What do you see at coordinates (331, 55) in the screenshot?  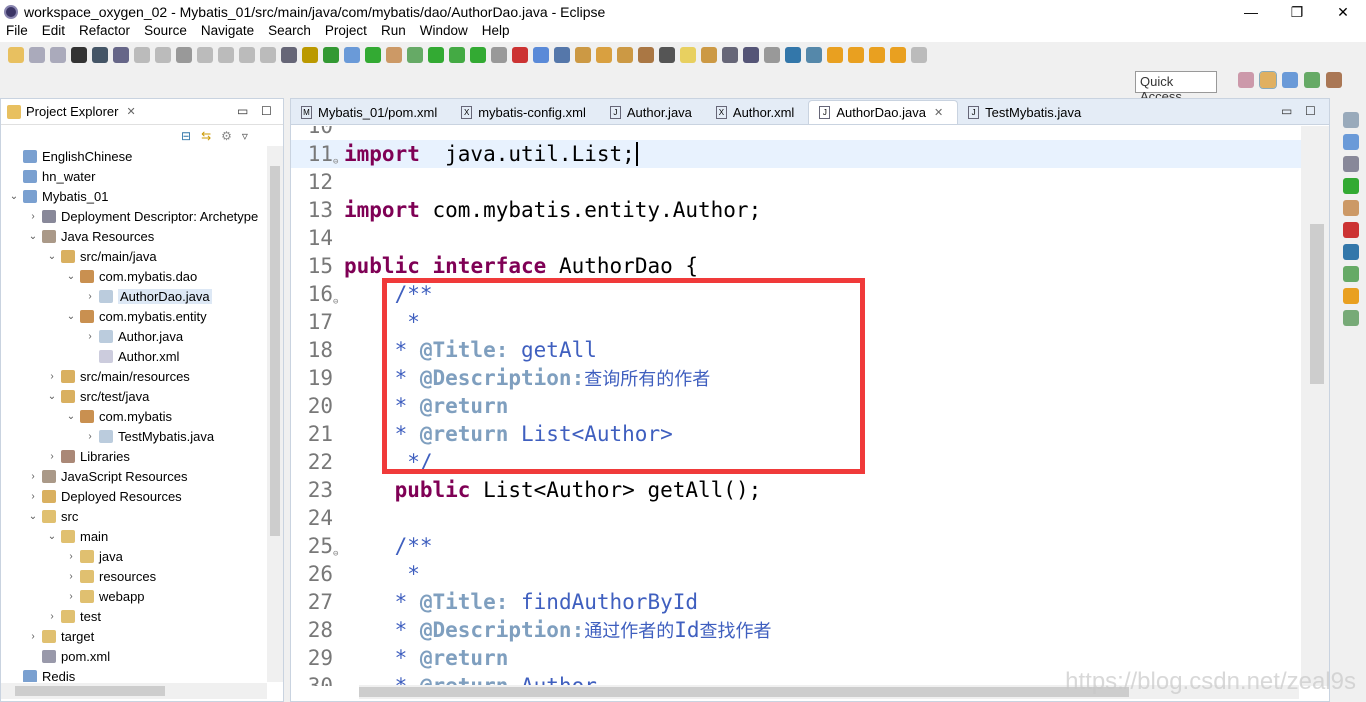 I see `spring-boot-icon` at bounding box center [331, 55].